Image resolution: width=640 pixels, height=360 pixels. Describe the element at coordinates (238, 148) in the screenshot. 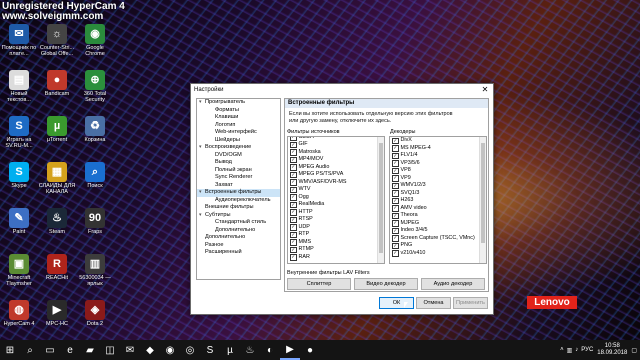

I see `tree-item: ▾ Воспроизведение` at that location.